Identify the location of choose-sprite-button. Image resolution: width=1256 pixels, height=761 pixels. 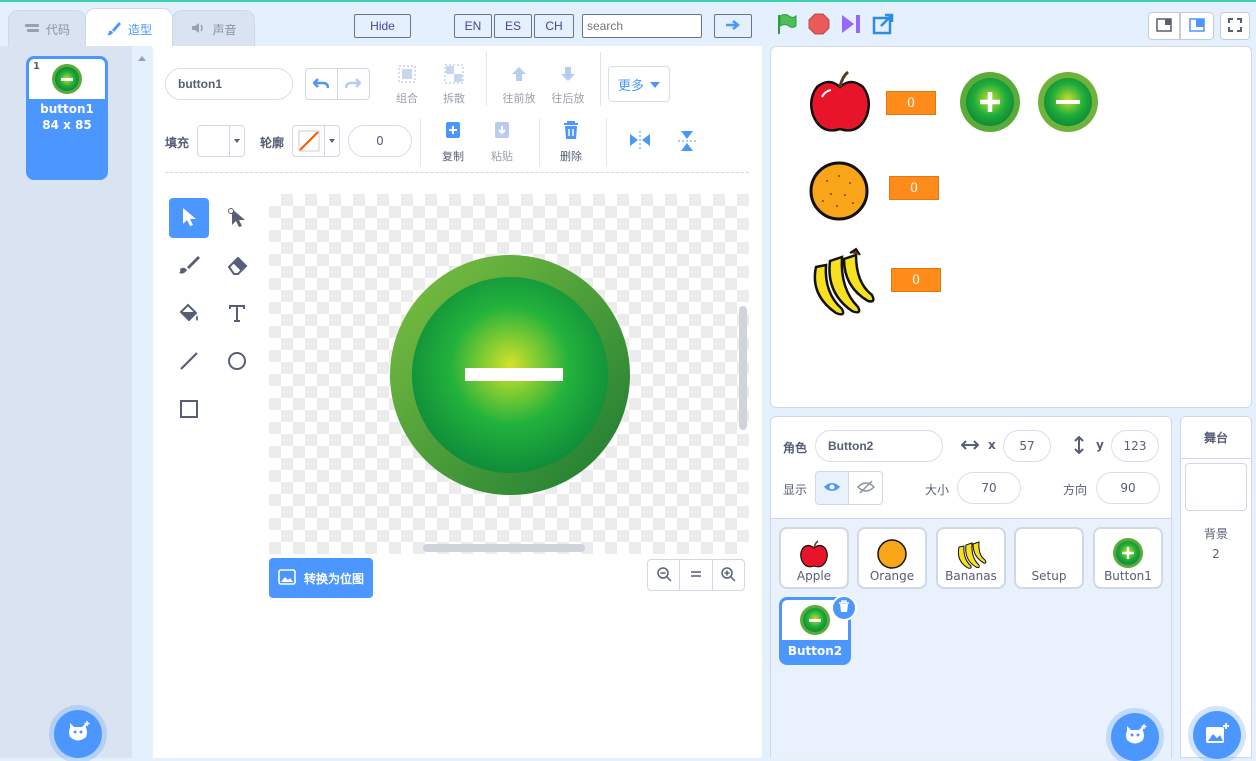
(1135, 737).